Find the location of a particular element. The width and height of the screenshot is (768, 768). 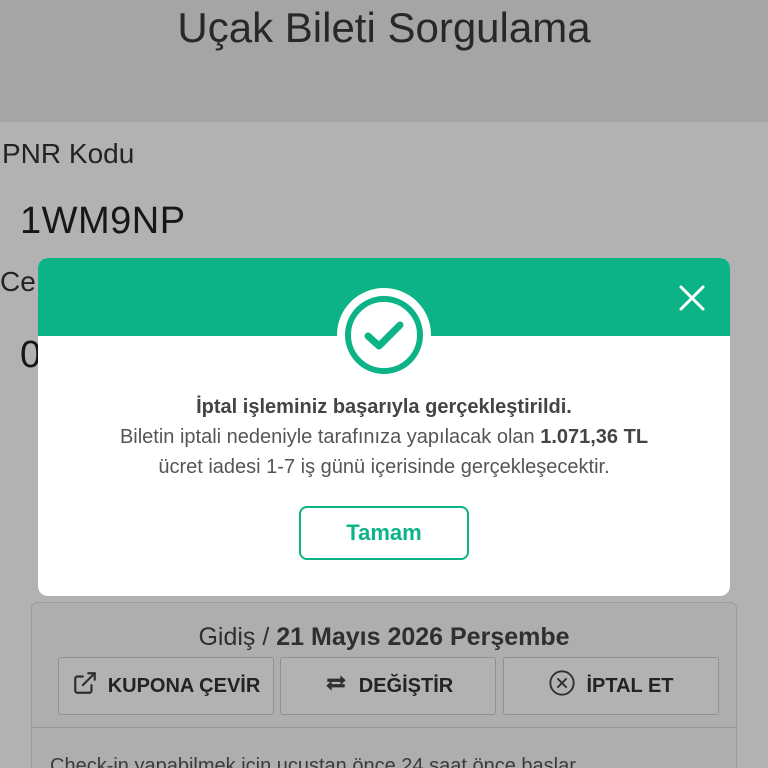

check-circle-icon is located at coordinates (384, 335).